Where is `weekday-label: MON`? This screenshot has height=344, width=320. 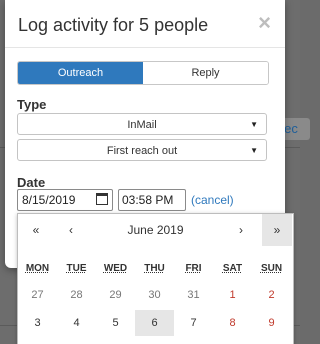 weekday-label: MON is located at coordinates (37, 268).